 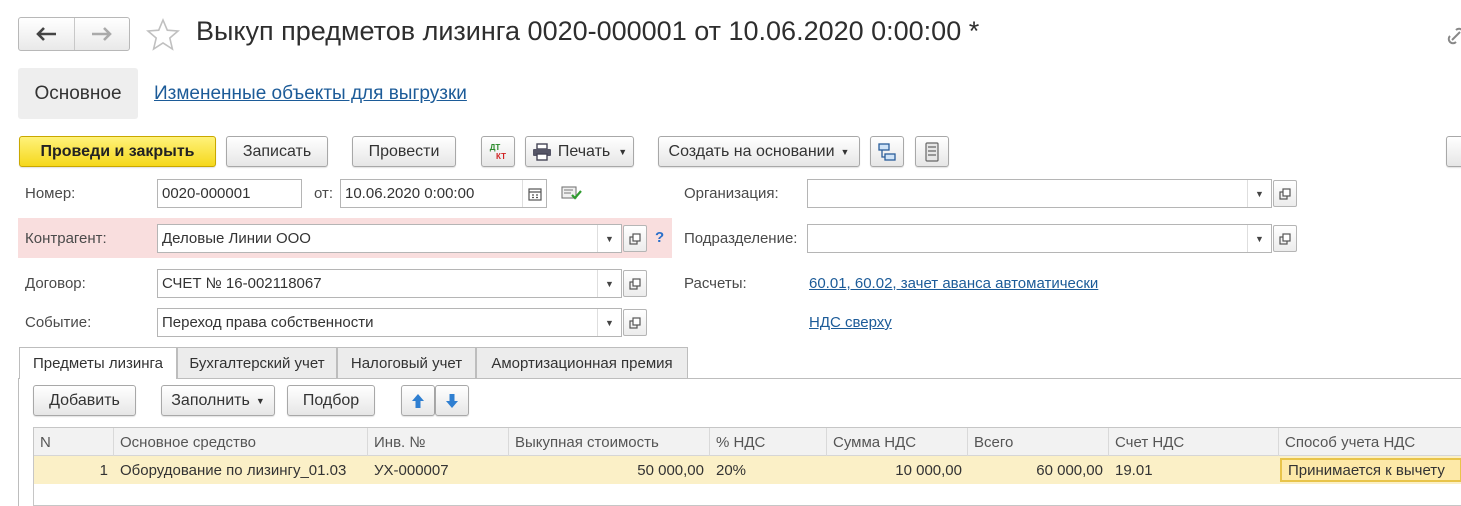 What do you see at coordinates (850, 322) in the screenshot?
I see `vat-link: НДС сверху` at bounding box center [850, 322].